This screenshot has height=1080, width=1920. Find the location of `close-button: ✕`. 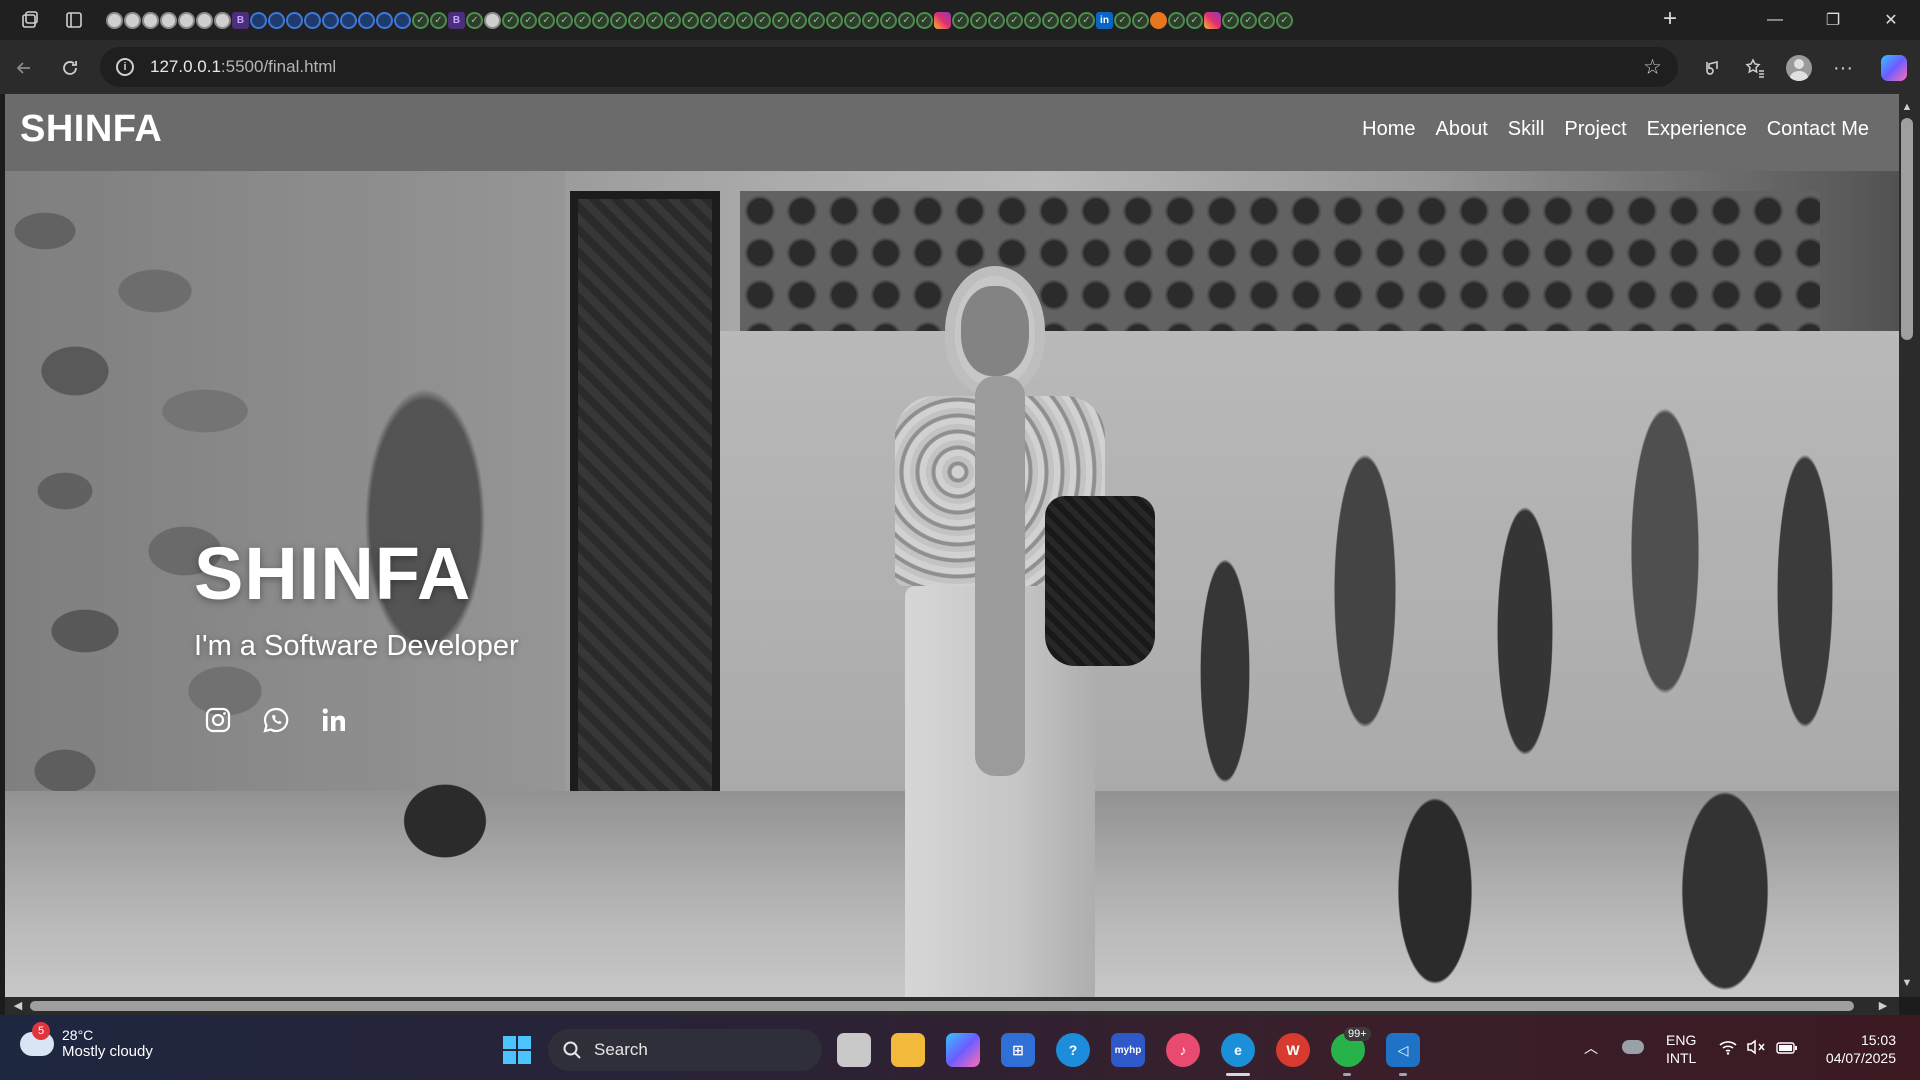

close-button: ✕ is located at coordinates (1891, 20).